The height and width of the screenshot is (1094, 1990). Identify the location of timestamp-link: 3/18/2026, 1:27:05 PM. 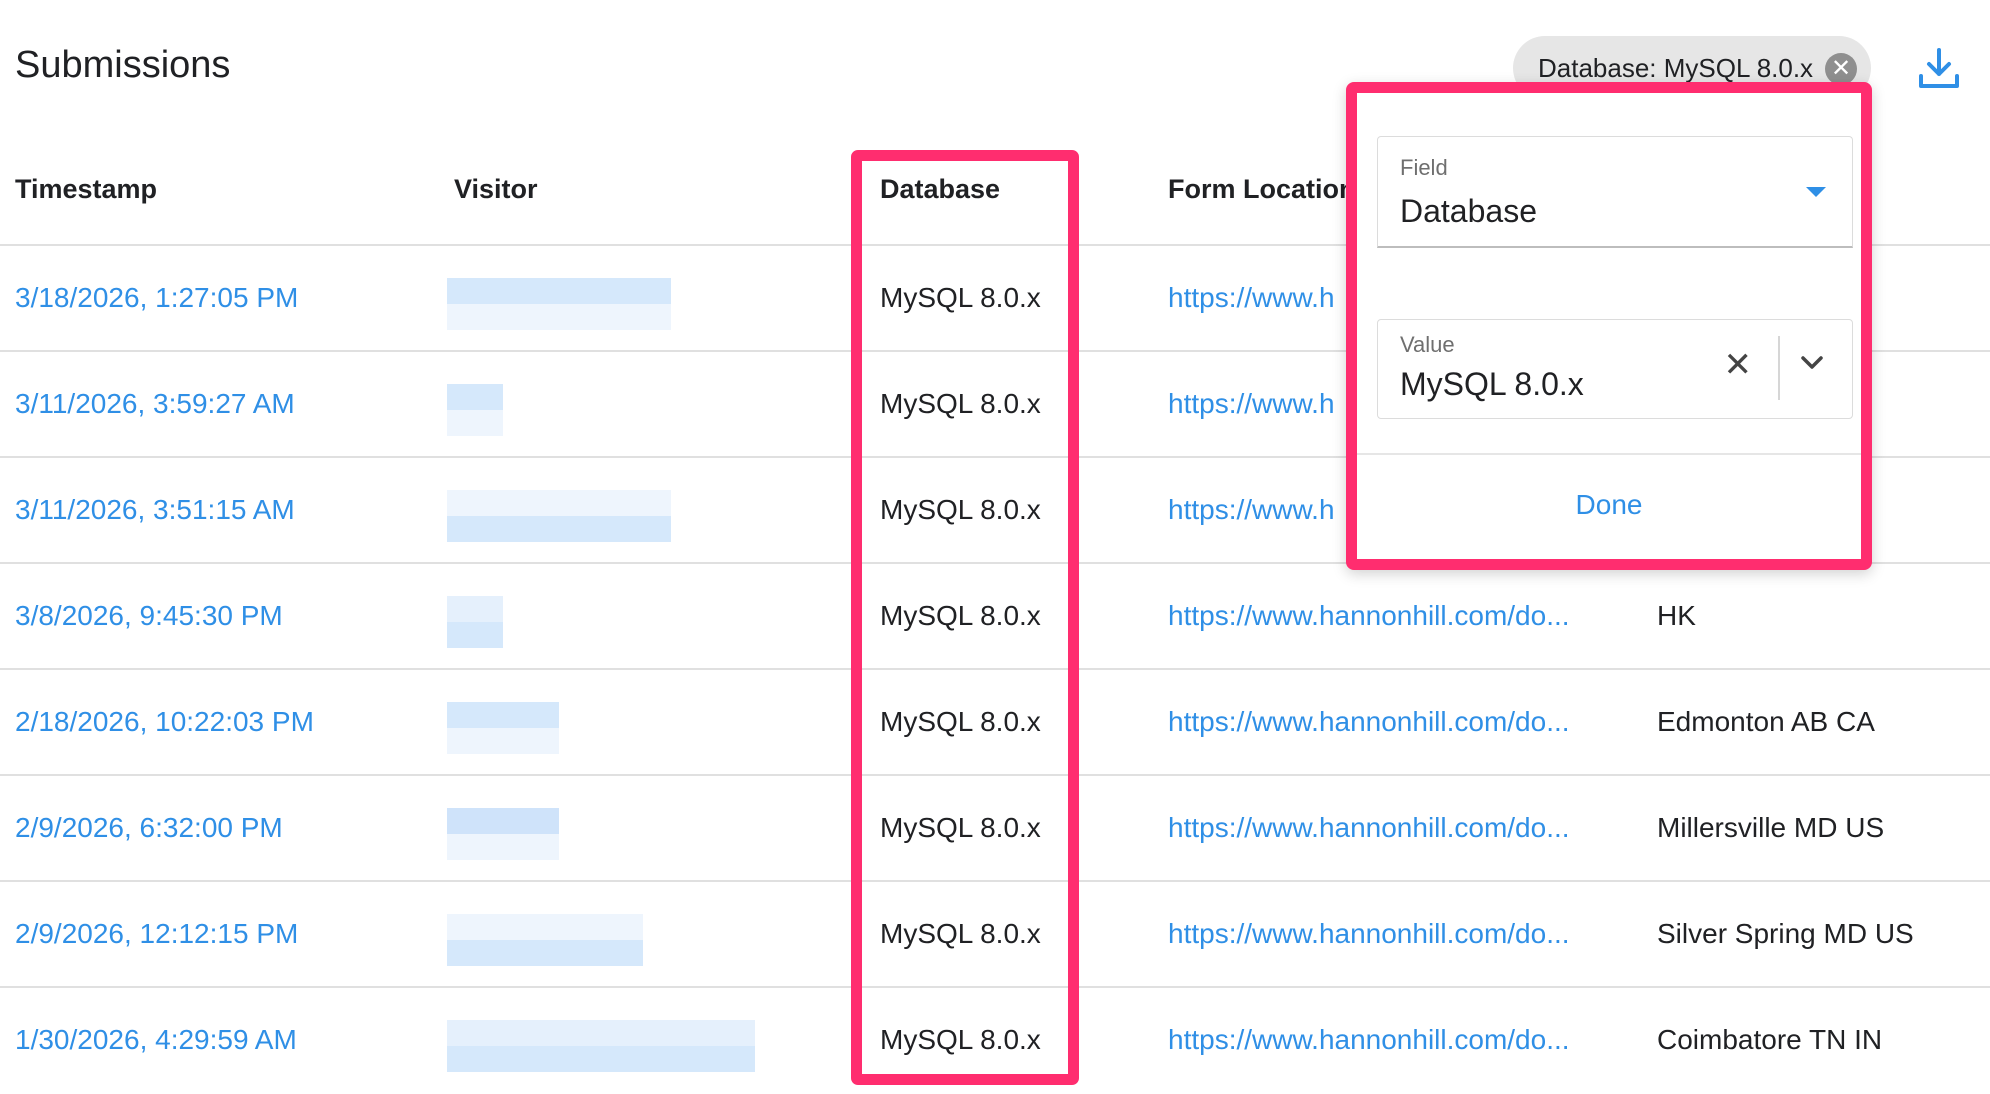
(156, 298).